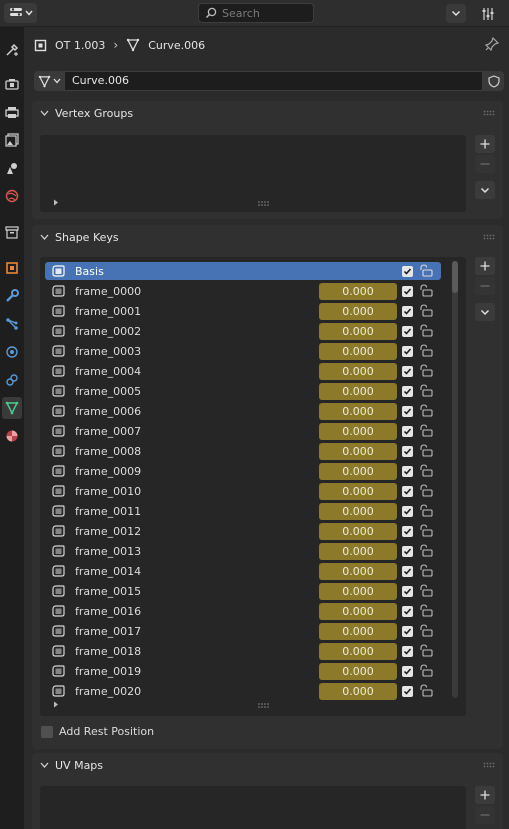 Image resolution: width=509 pixels, height=829 pixels. What do you see at coordinates (243, 631) in the screenshot?
I see `shape-key-row: frame_0017 0.000` at bounding box center [243, 631].